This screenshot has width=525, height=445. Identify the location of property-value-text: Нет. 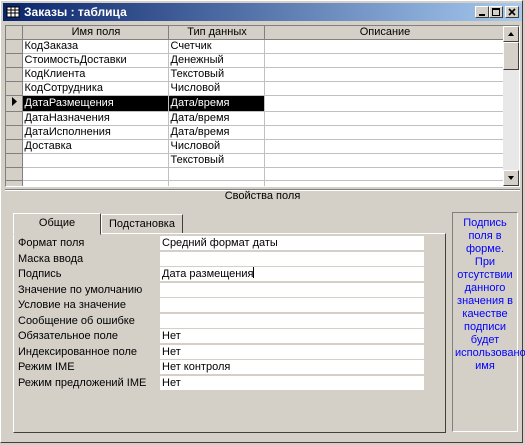
(171, 336).